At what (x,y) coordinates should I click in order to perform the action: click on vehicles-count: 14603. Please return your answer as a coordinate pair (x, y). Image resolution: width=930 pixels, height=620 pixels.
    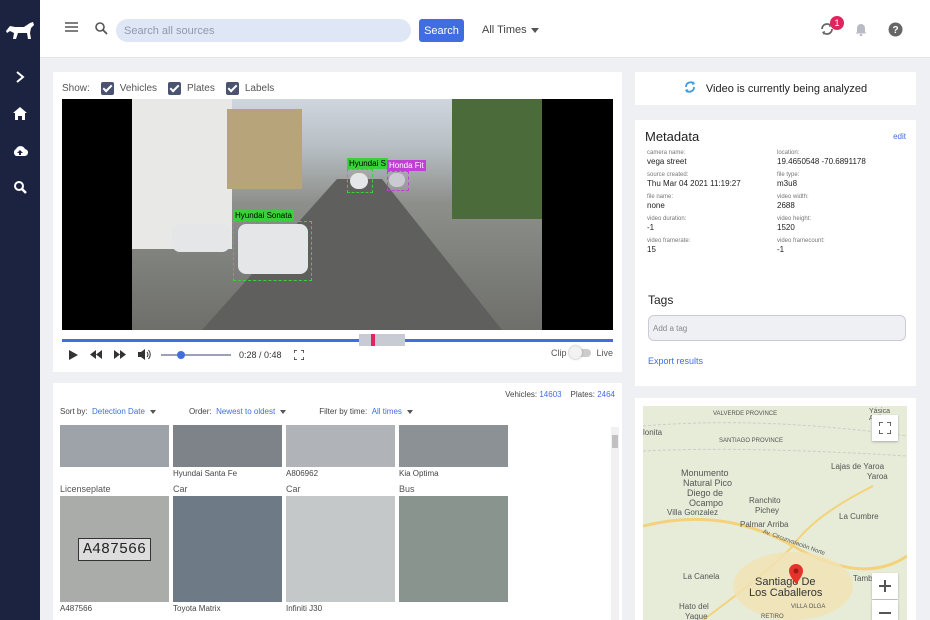
    Looking at the image, I should click on (550, 394).